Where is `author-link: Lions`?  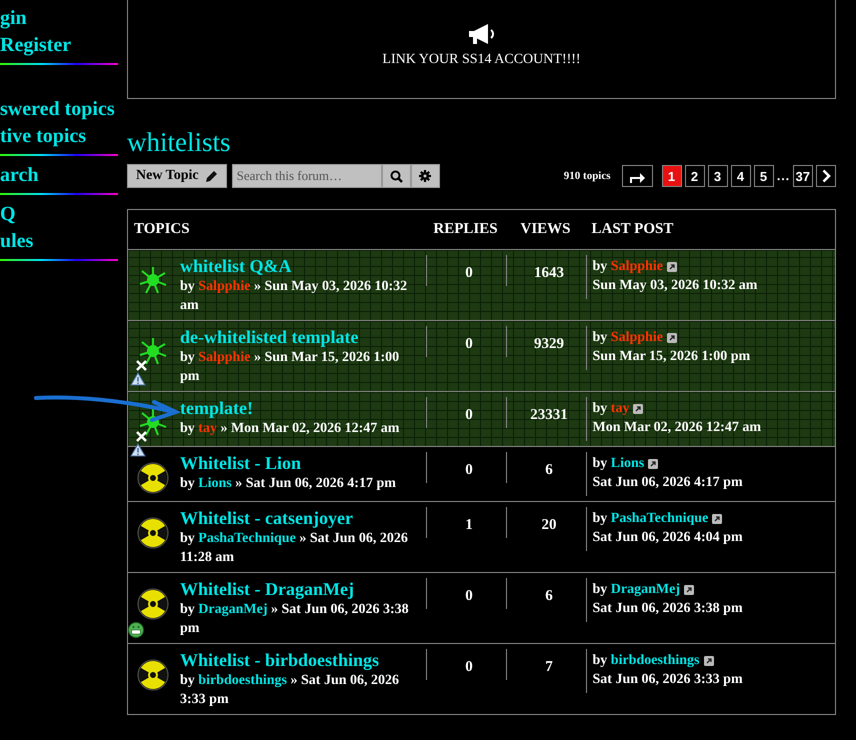
author-link: Lions is located at coordinates (215, 483).